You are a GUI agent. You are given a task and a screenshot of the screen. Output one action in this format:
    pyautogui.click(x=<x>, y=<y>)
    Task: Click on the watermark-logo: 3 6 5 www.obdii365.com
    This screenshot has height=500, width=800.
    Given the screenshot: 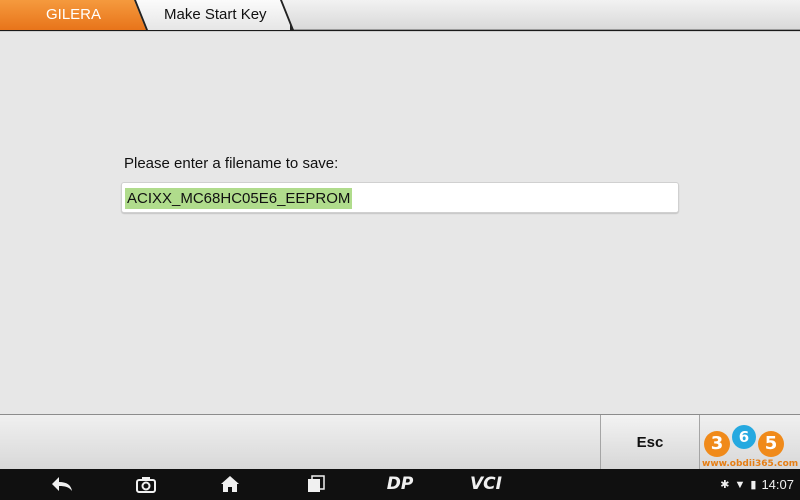 What is the action you would take?
    pyautogui.click(x=750, y=442)
    